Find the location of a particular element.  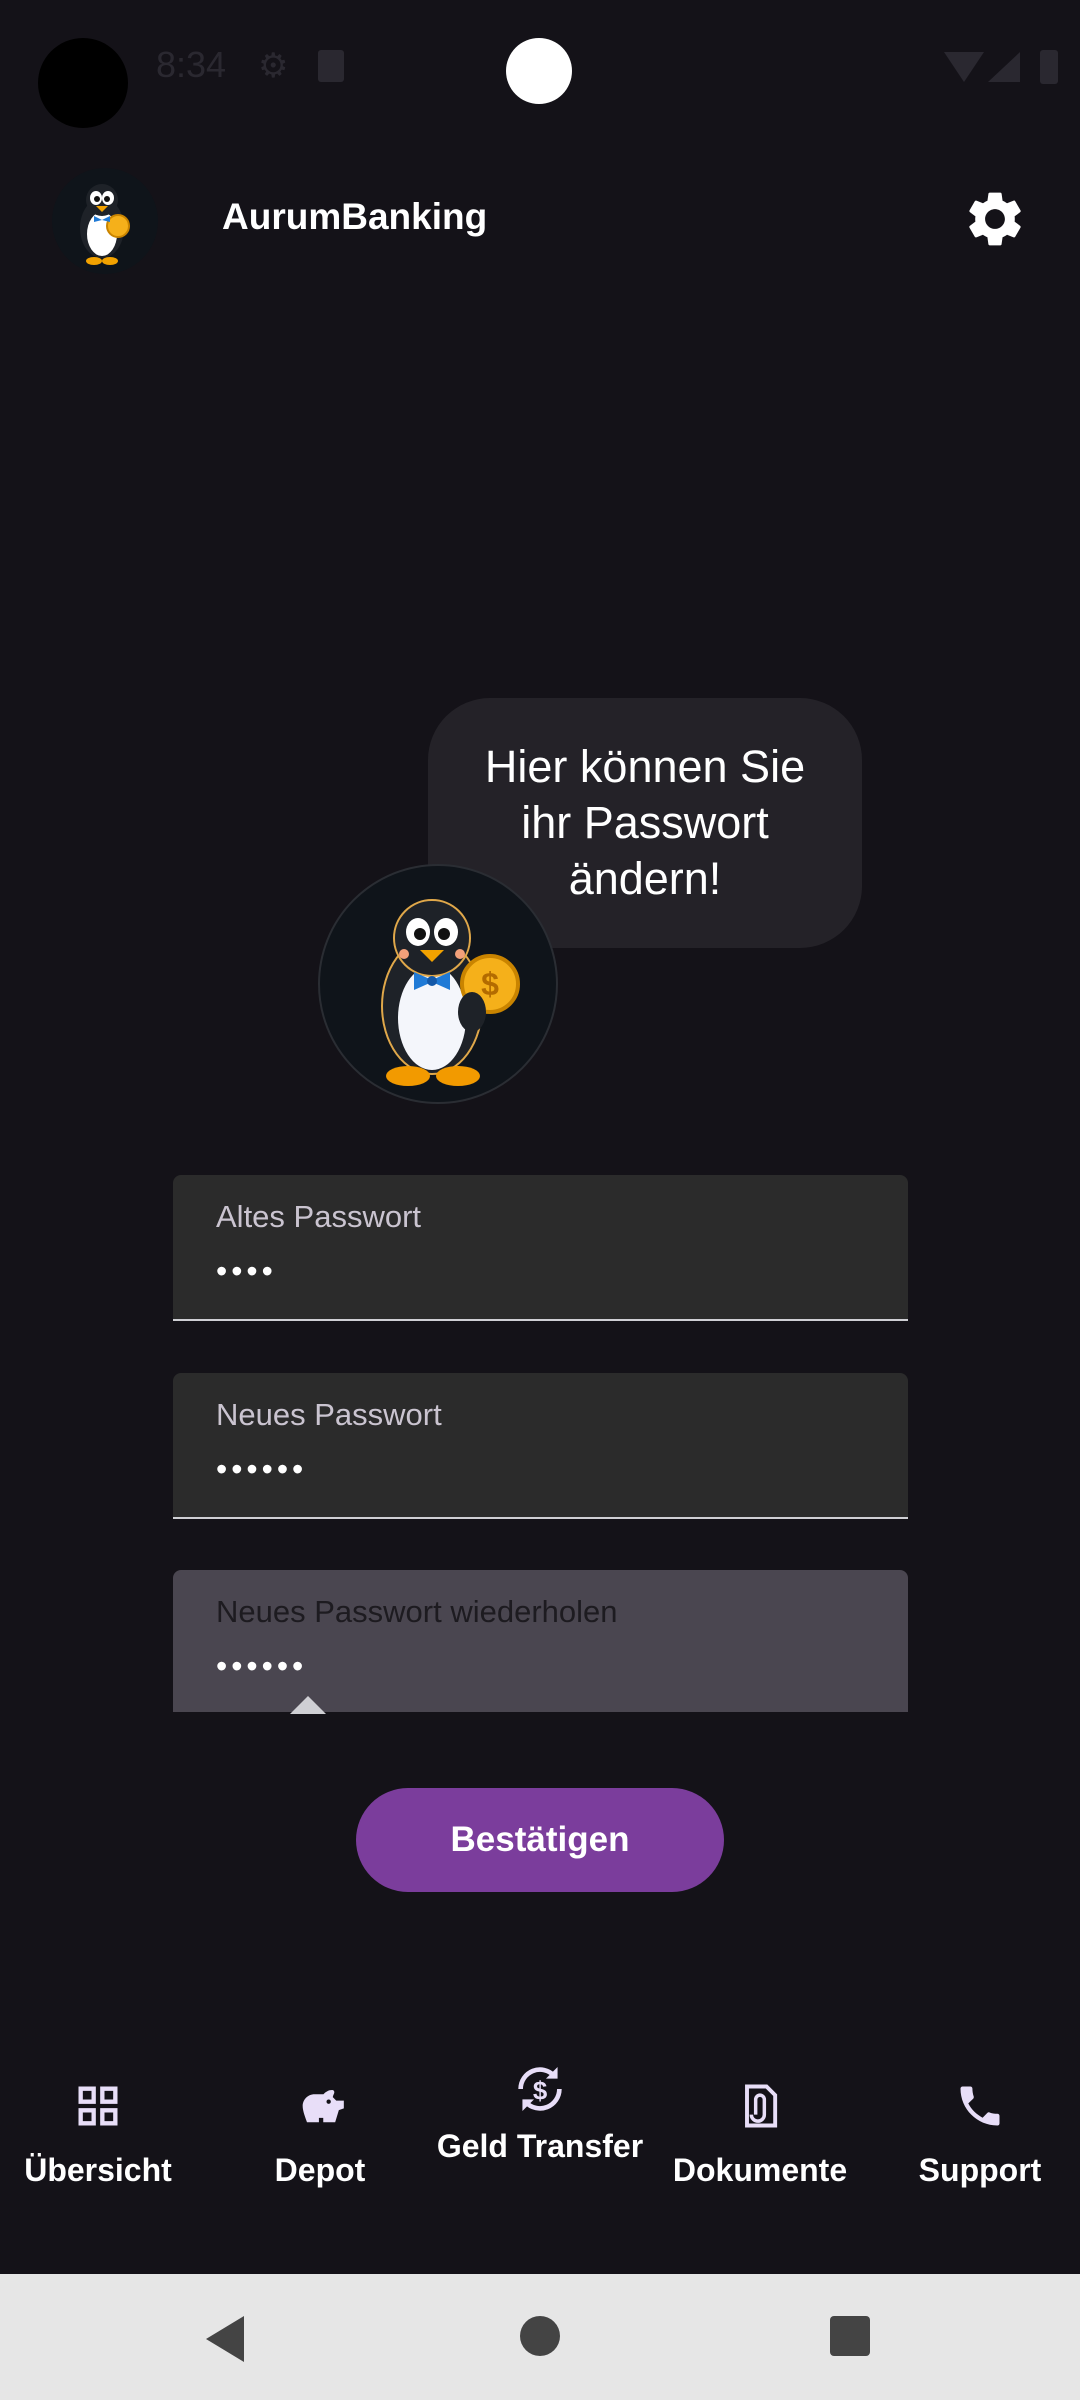

repeat-password-label: Neues Passwort wiederholen is located at coordinates (417, 1611).